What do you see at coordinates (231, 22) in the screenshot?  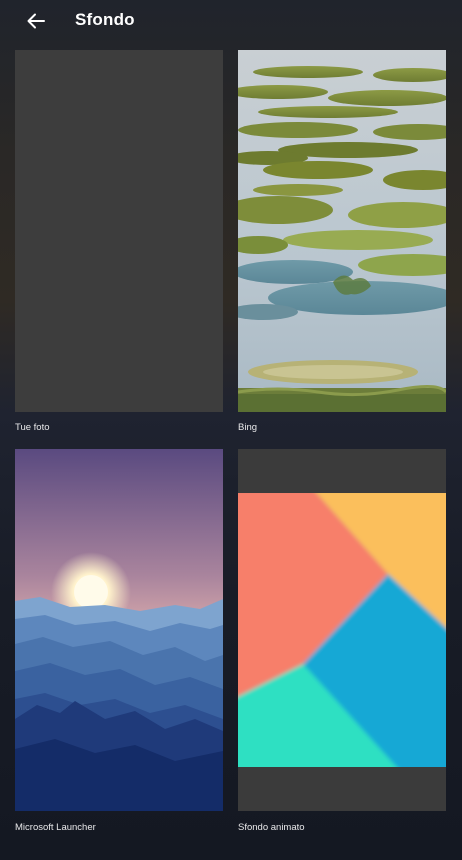 I see `app-bar: Sfondo` at bounding box center [231, 22].